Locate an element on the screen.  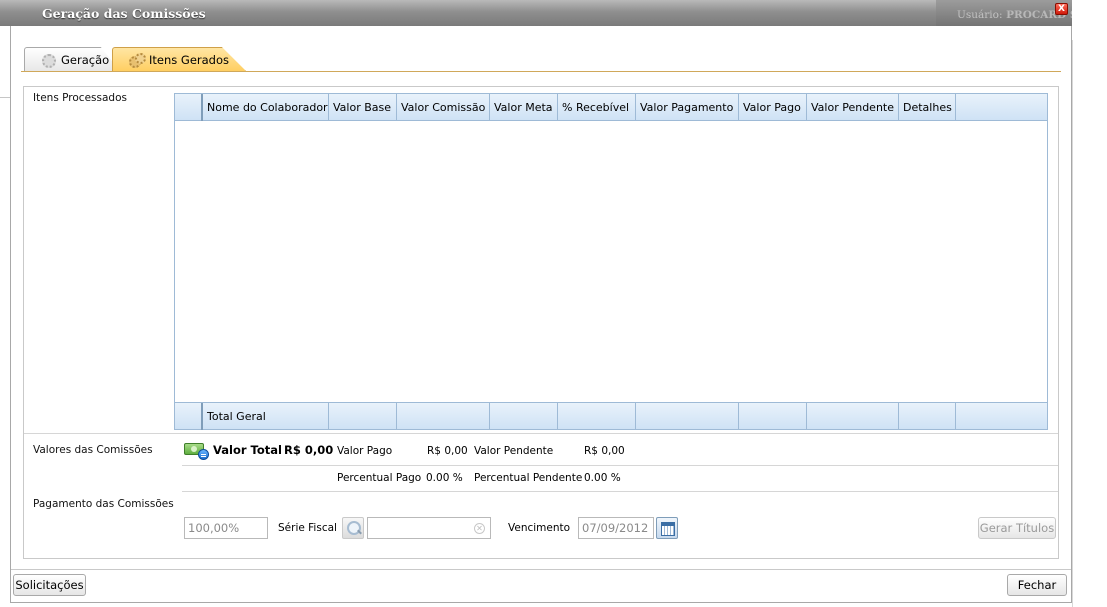
column-header-valor-base: Valor Base is located at coordinates (363, 107).